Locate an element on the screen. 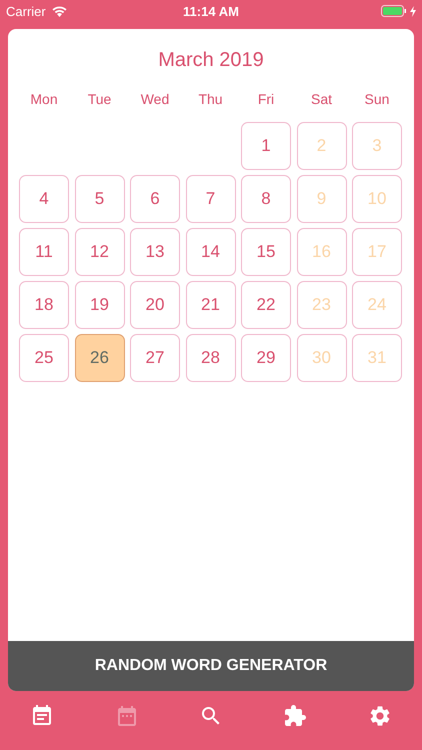  day-cell: 5 is located at coordinates (99, 199).